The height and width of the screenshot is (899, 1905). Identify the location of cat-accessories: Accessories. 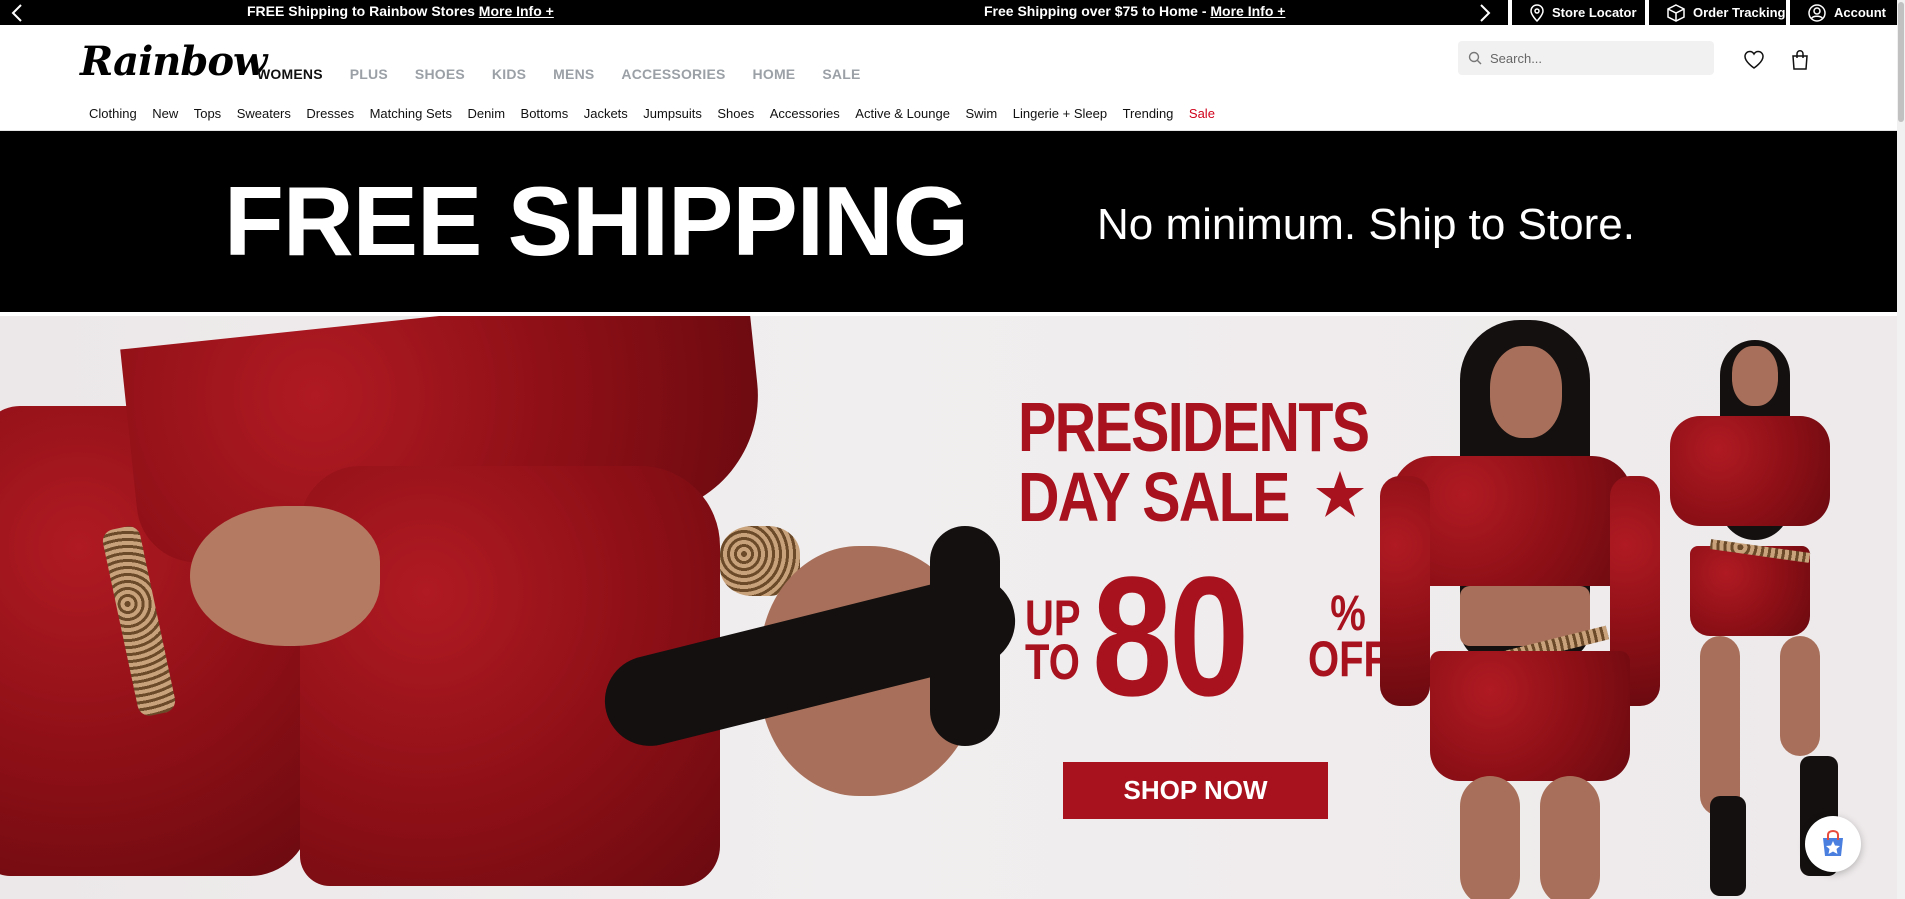
(805, 113).